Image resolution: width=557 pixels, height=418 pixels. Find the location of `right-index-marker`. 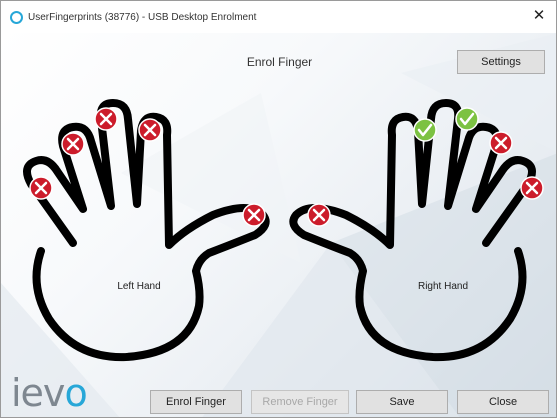

right-index-marker is located at coordinates (425, 130).